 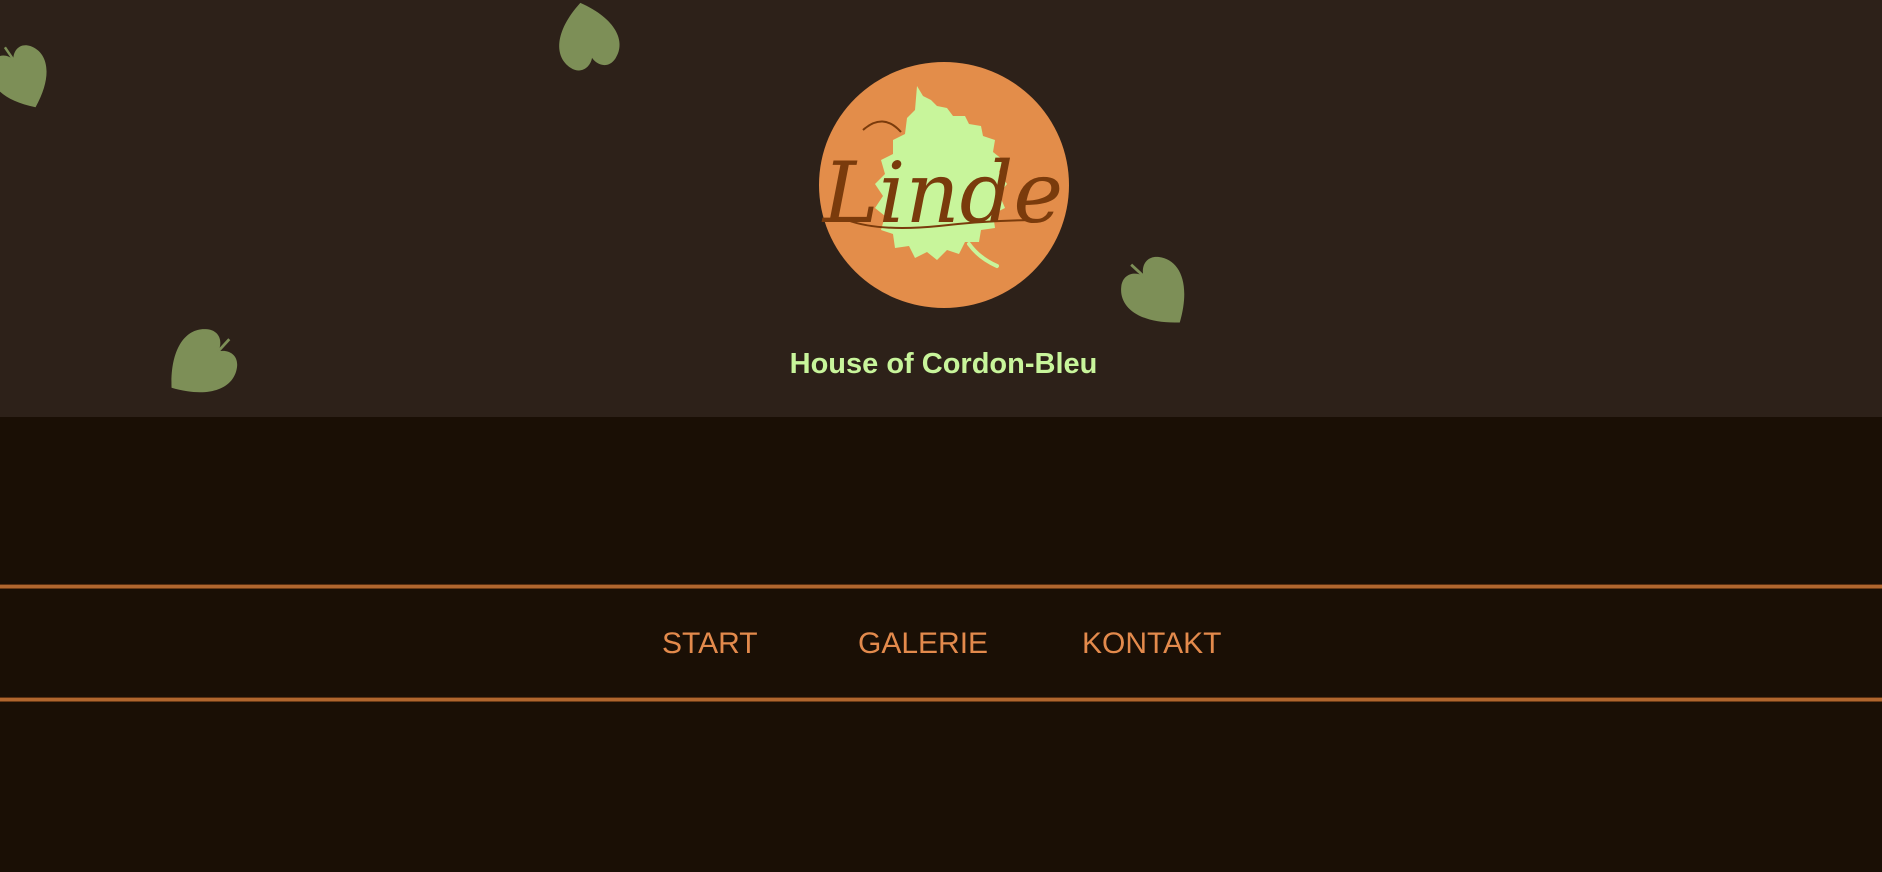 I want to click on linde-logo: Linde, so click(x=944, y=185).